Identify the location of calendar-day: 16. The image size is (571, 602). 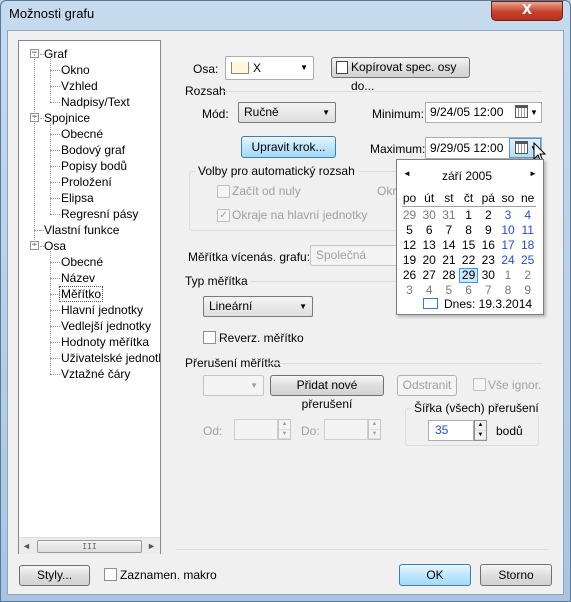
(488, 245).